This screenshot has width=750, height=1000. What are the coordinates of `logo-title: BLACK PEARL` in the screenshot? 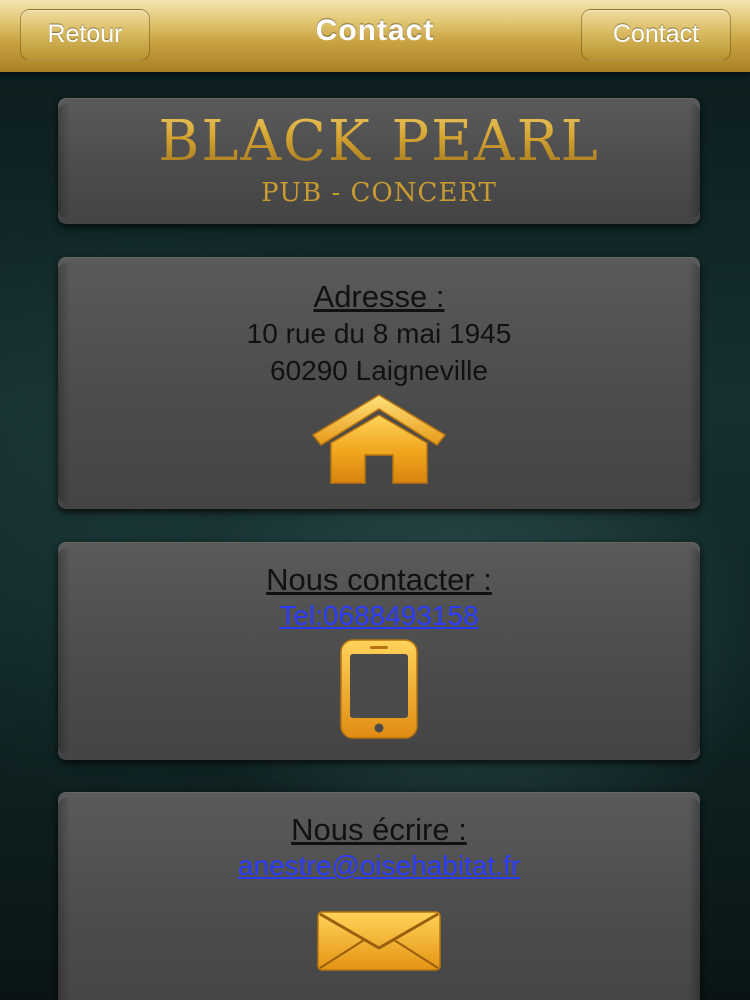 It's located at (379, 136).